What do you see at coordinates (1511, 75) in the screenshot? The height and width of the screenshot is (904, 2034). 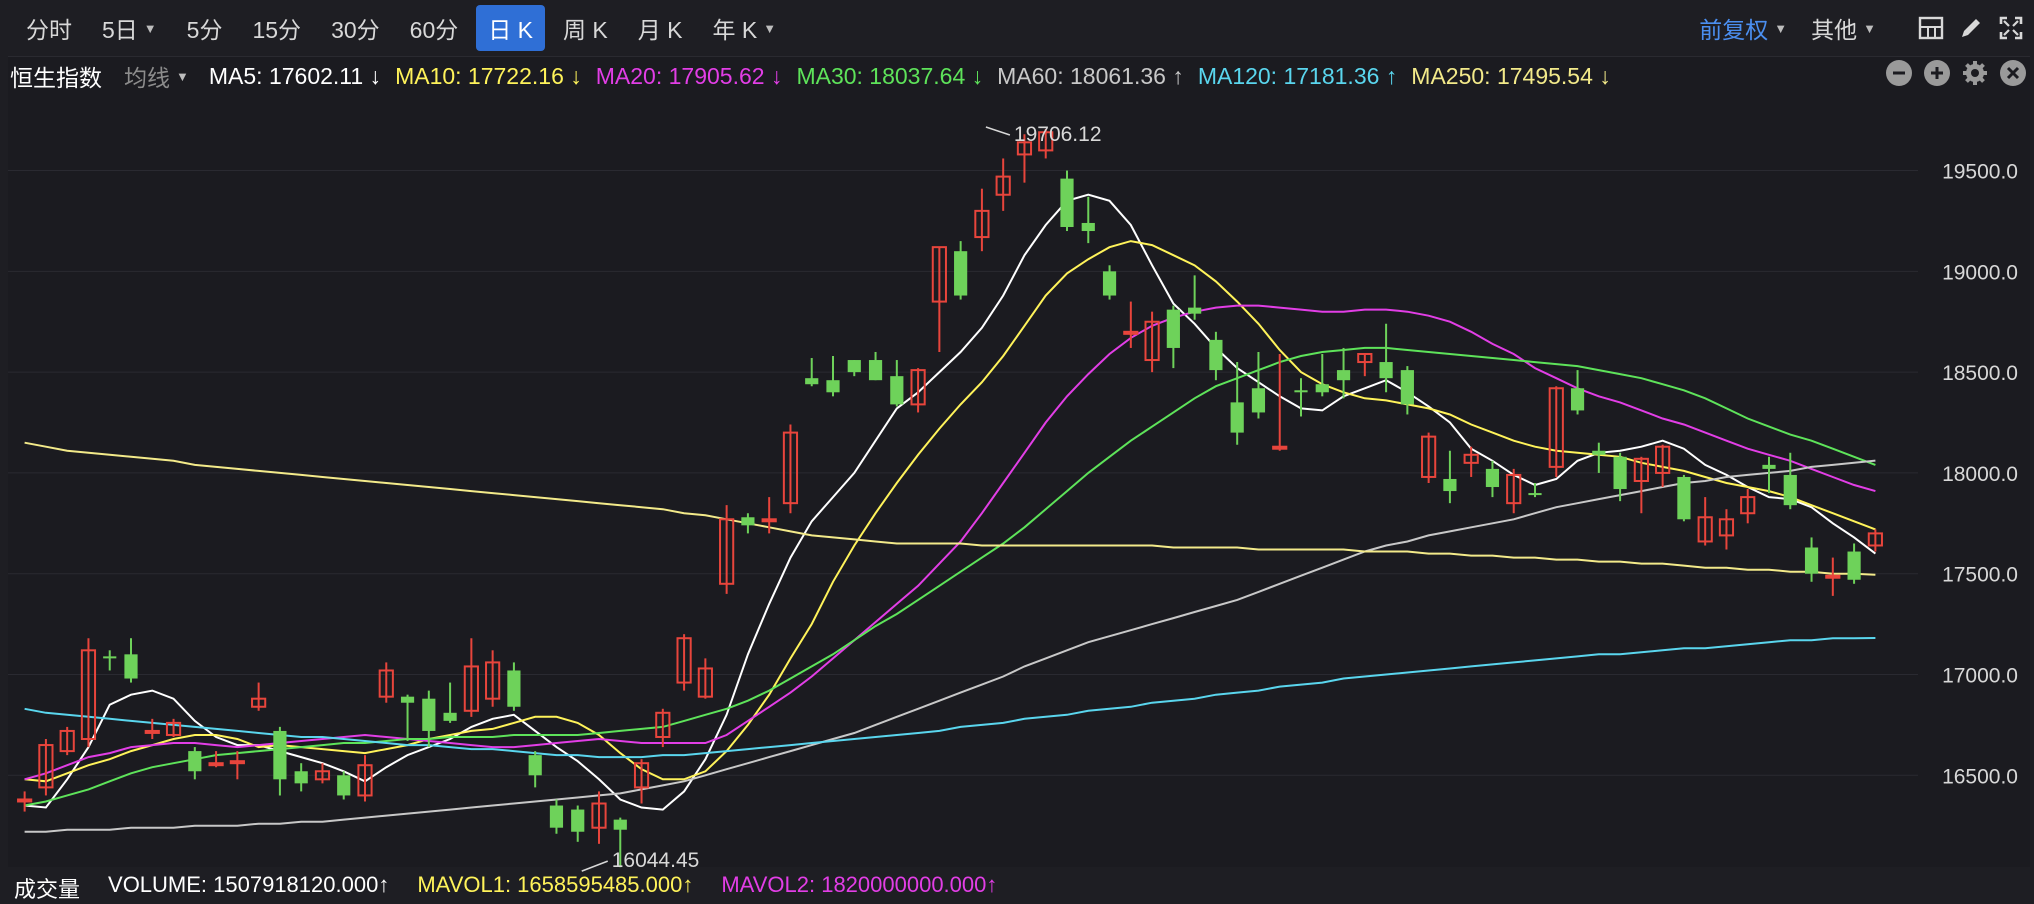 I see `ma-value: MA250: 17495.54 ↓` at bounding box center [1511, 75].